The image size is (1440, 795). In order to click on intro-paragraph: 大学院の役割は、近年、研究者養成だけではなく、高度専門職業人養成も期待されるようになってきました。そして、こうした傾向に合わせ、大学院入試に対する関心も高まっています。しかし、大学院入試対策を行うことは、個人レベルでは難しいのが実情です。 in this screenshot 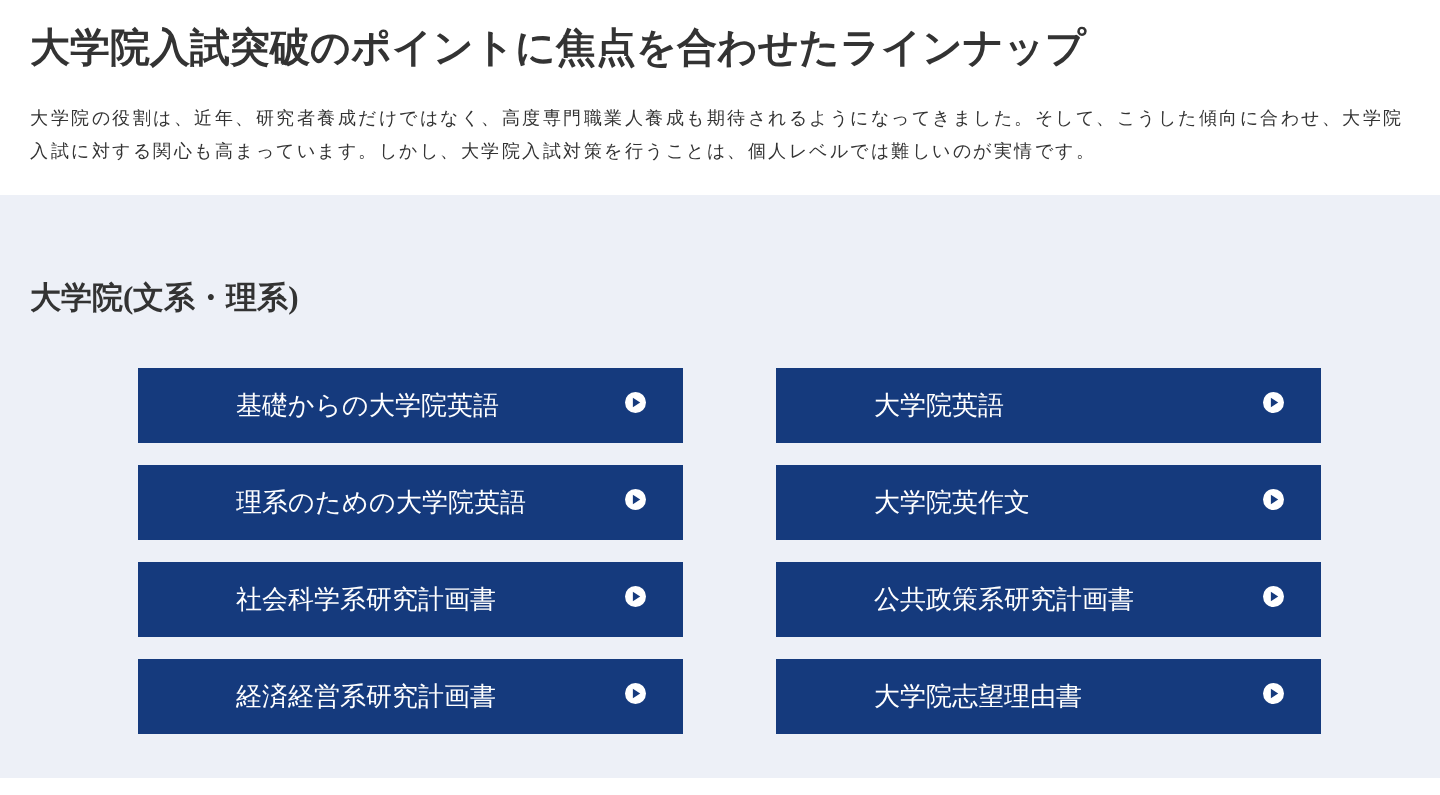, I will do `click(717, 135)`.